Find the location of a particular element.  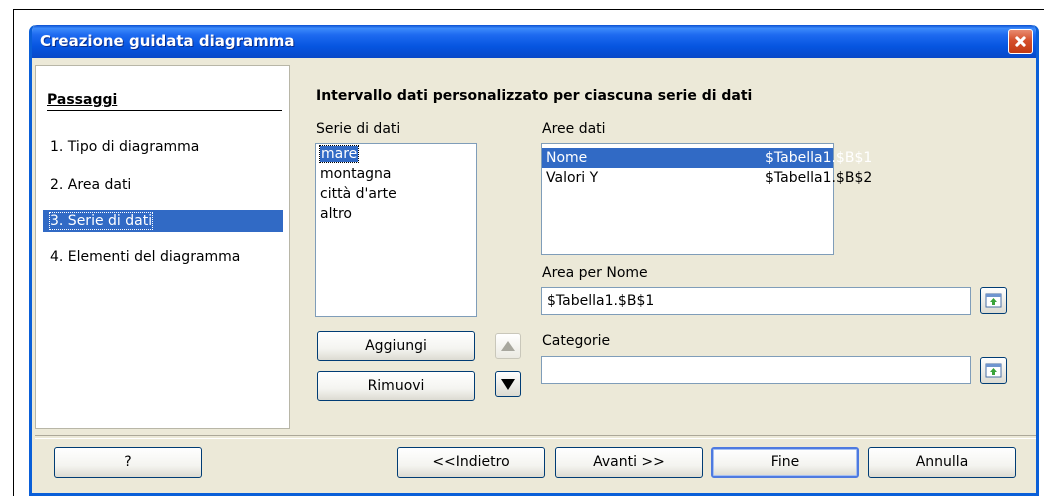

step-label: 4. Elementi del diagramma is located at coordinates (145, 257).